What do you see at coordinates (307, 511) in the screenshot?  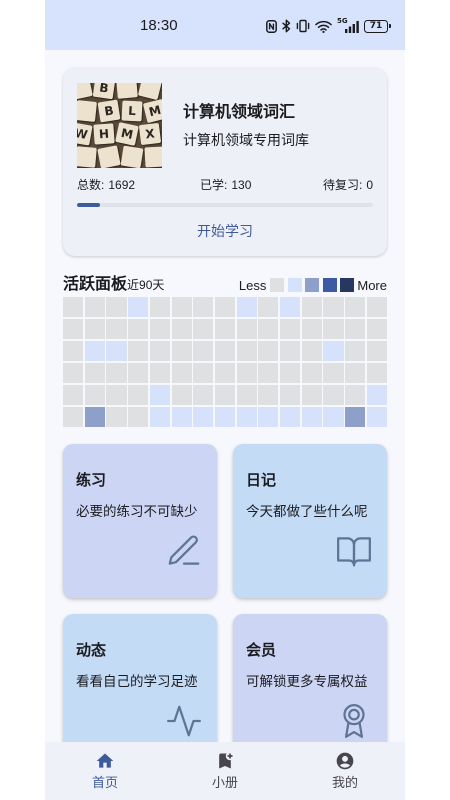 I see `feature-subtitle: 今天都做了些什么呢` at bounding box center [307, 511].